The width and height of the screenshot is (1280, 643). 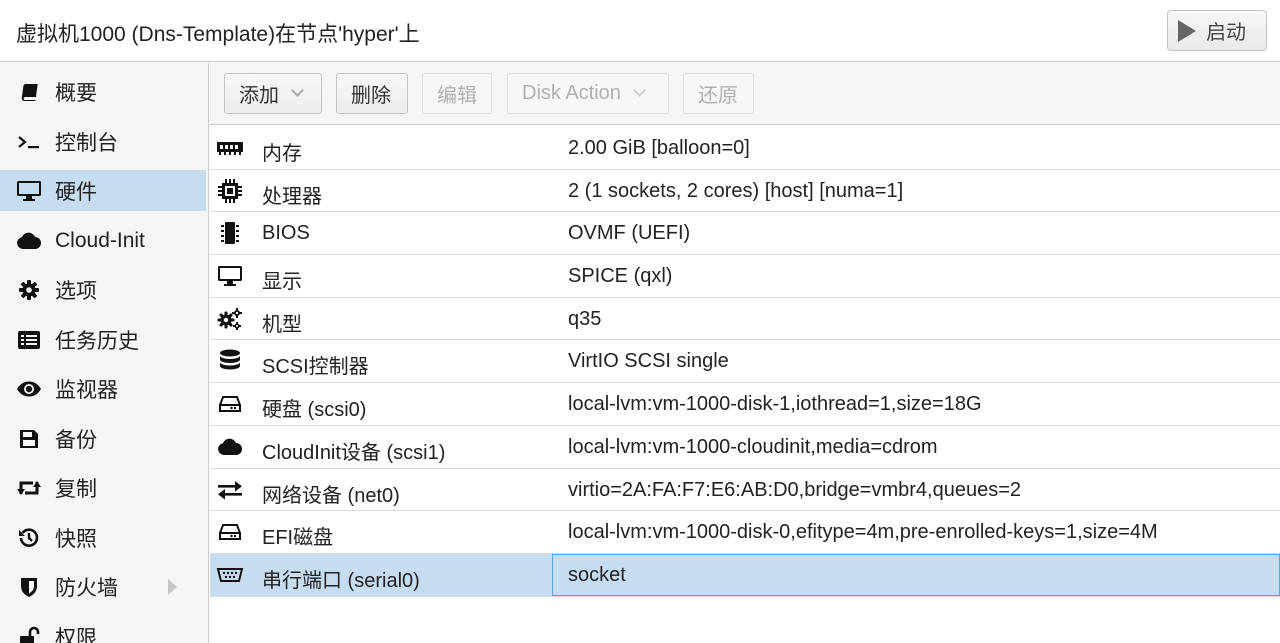 What do you see at coordinates (76, 192) in the screenshot?
I see `sidebar-item-label: 硬件` at bounding box center [76, 192].